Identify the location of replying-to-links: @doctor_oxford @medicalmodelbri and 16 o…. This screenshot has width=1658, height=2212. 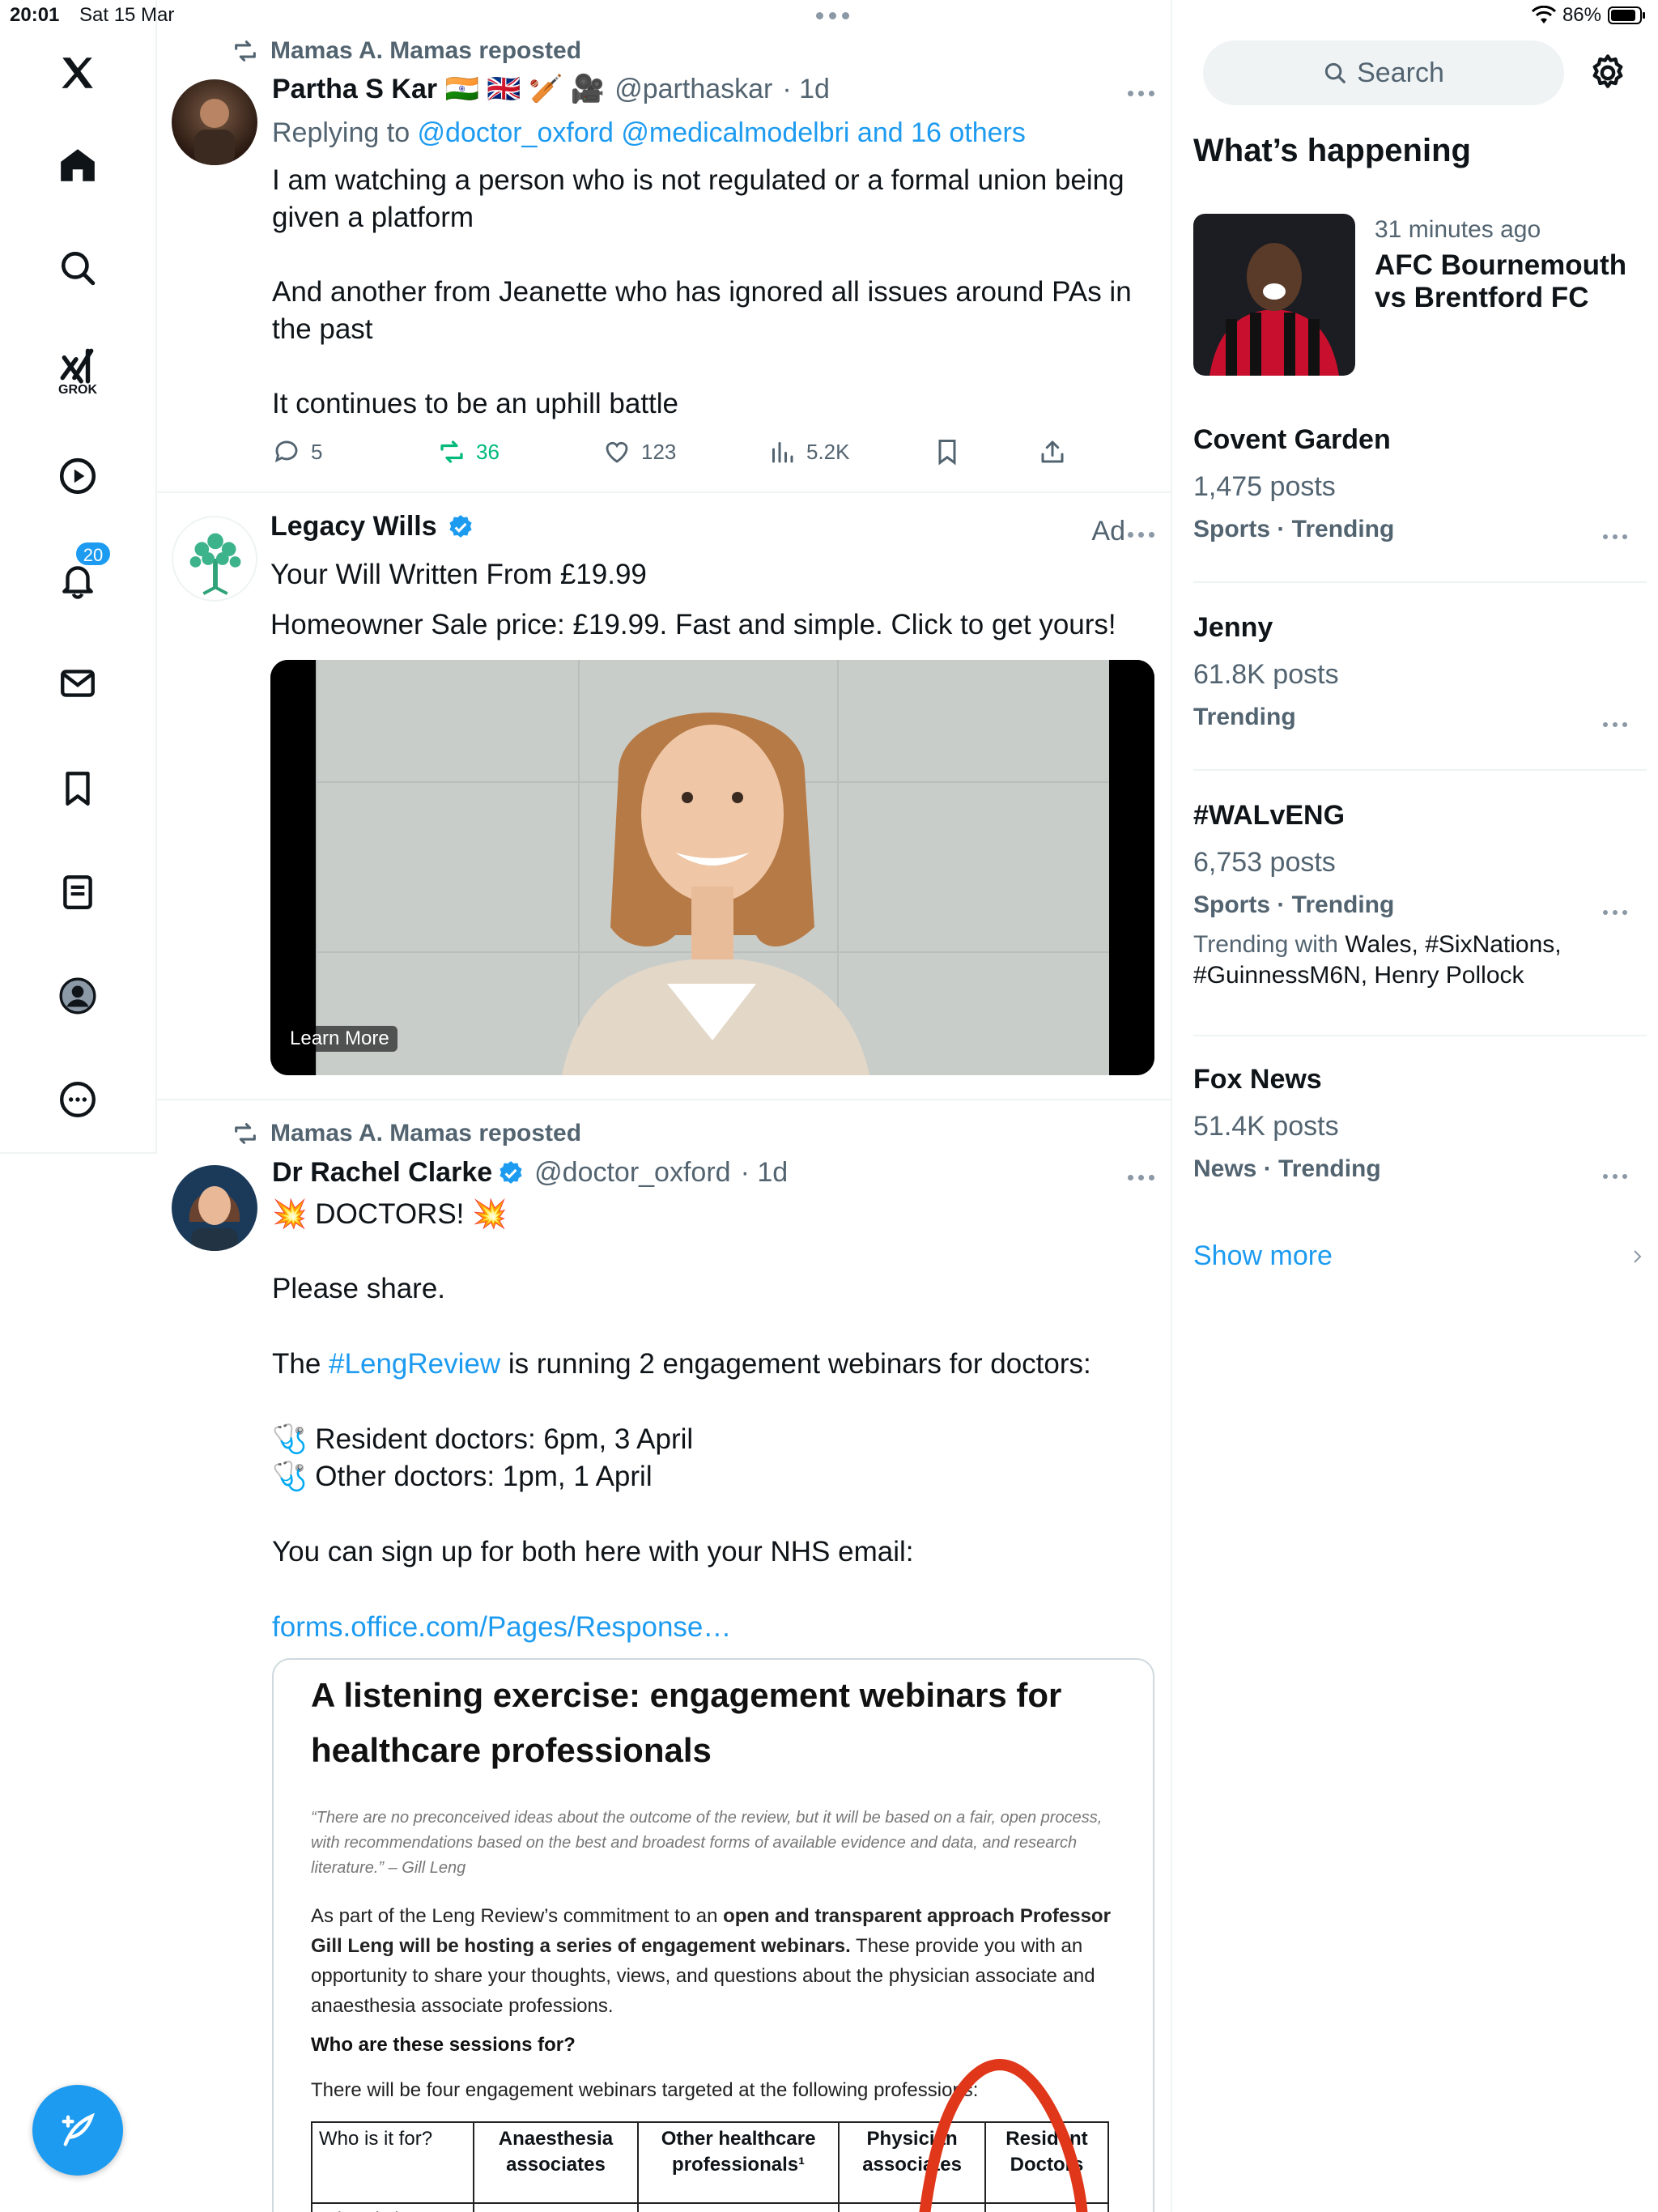
(722, 133).